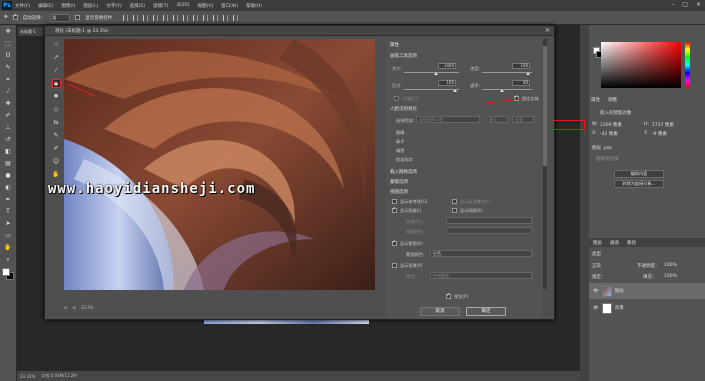  Describe the element at coordinates (503, 101) in the screenshot. I see `pin-edges-annotation-arrow` at that location.